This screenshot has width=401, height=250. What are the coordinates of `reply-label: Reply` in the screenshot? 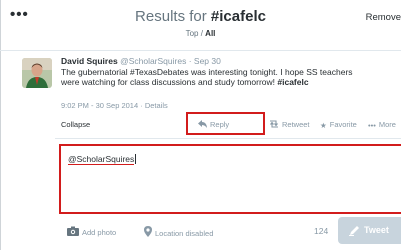 It's located at (220, 124).